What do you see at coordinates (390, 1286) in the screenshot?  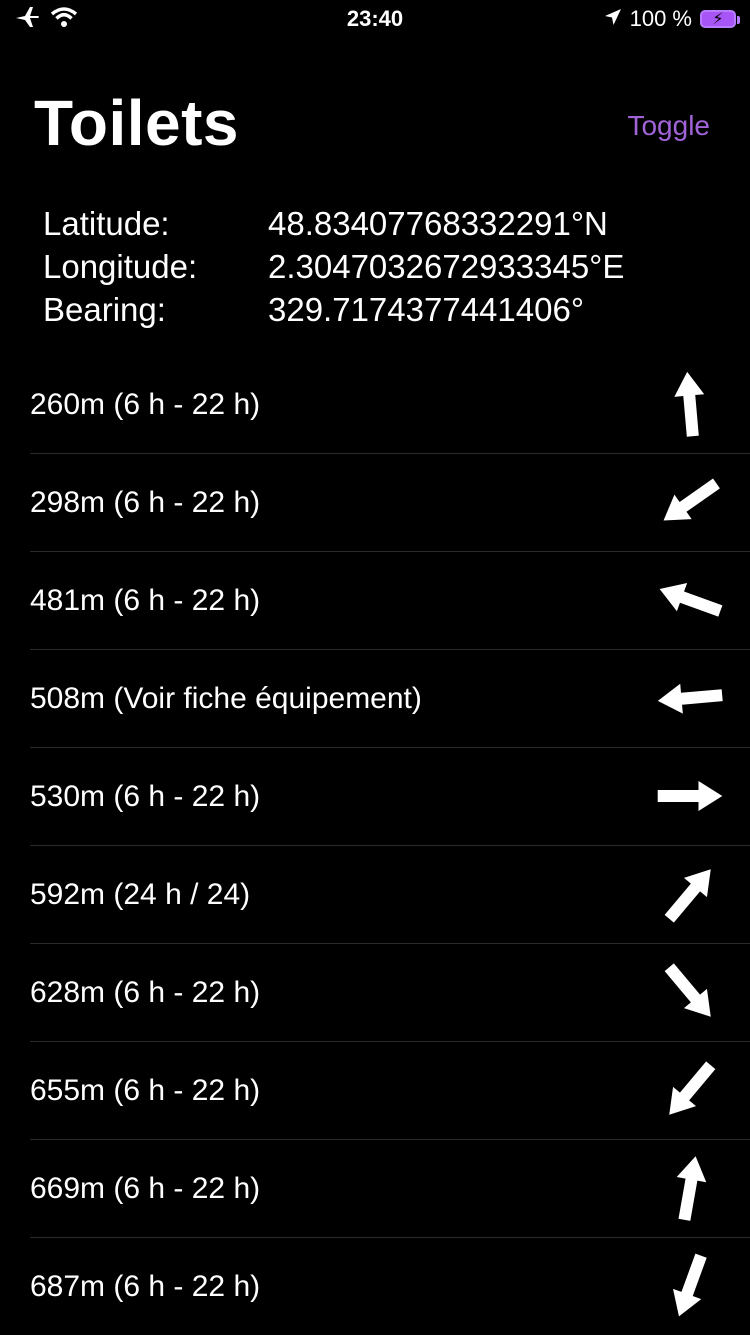 I see `list-item: 687m (6 h - 22 h)` at bounding box center [390, 1286].